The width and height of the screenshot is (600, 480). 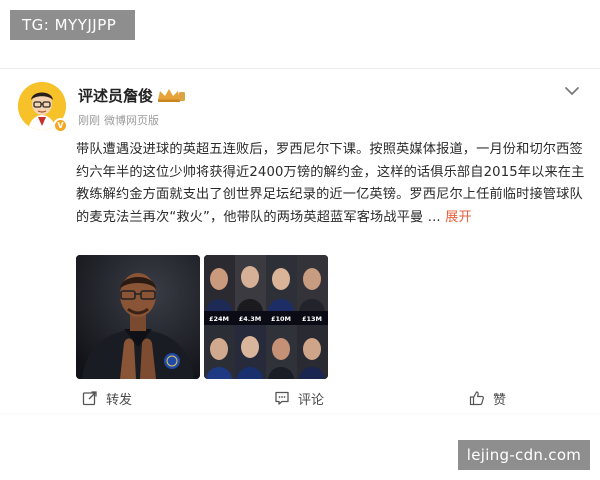 I want to click on expand-link: 展开, so click(x=458, y=217).